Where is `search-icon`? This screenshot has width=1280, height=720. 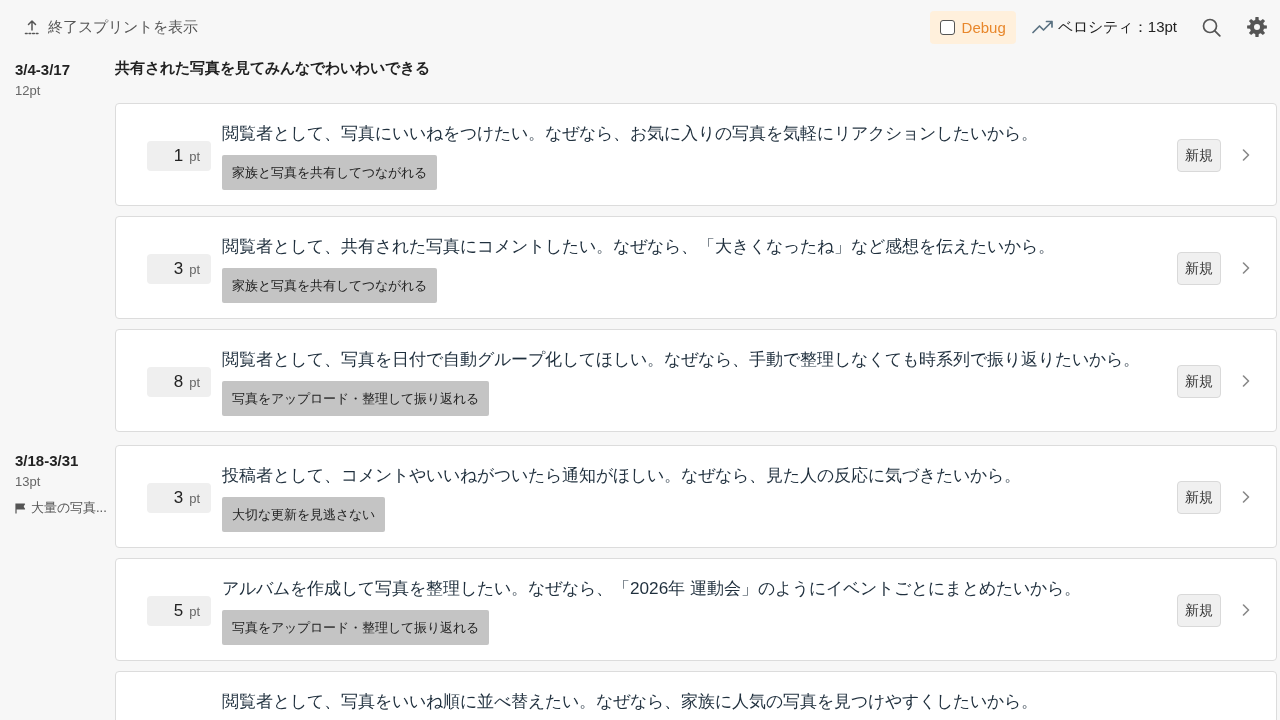 search-icon is located at coordinates (1211, 27).